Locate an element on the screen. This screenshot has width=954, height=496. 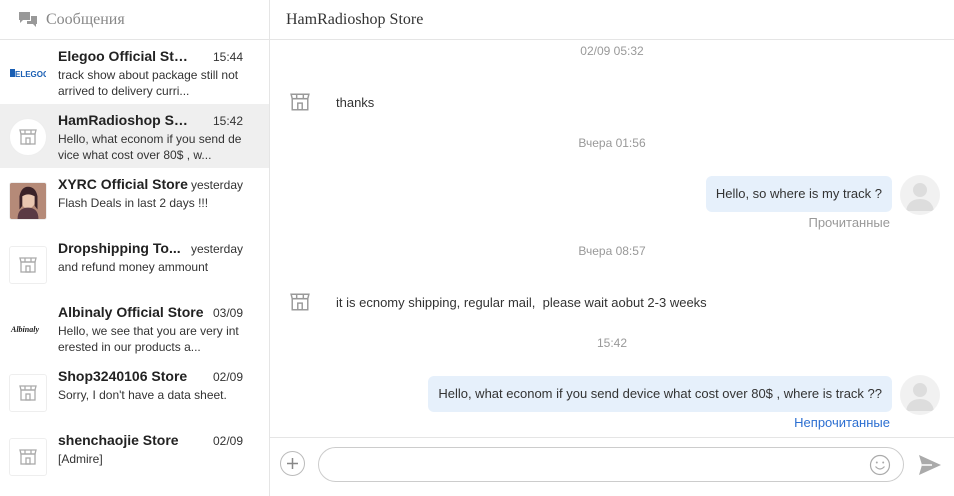
message-timestamp: 15:42 is located at coordinates (612, 343).